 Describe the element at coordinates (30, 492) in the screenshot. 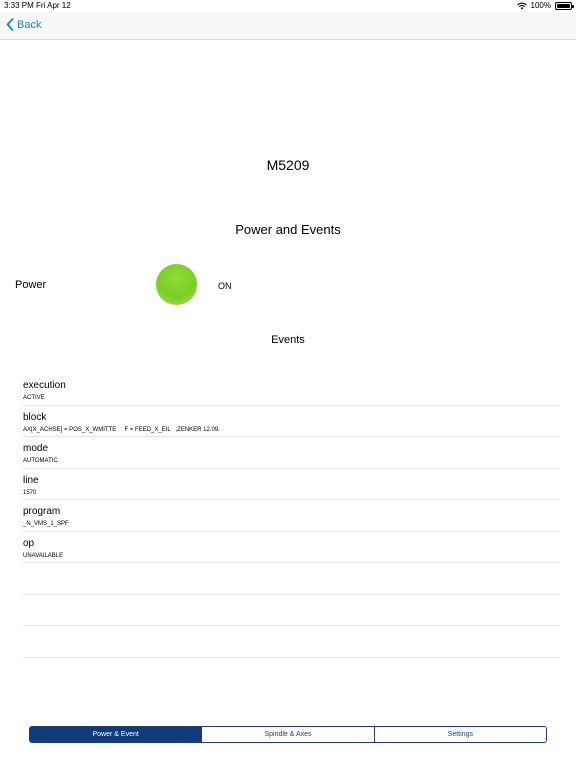

I see `event-value: 1570` at that location.